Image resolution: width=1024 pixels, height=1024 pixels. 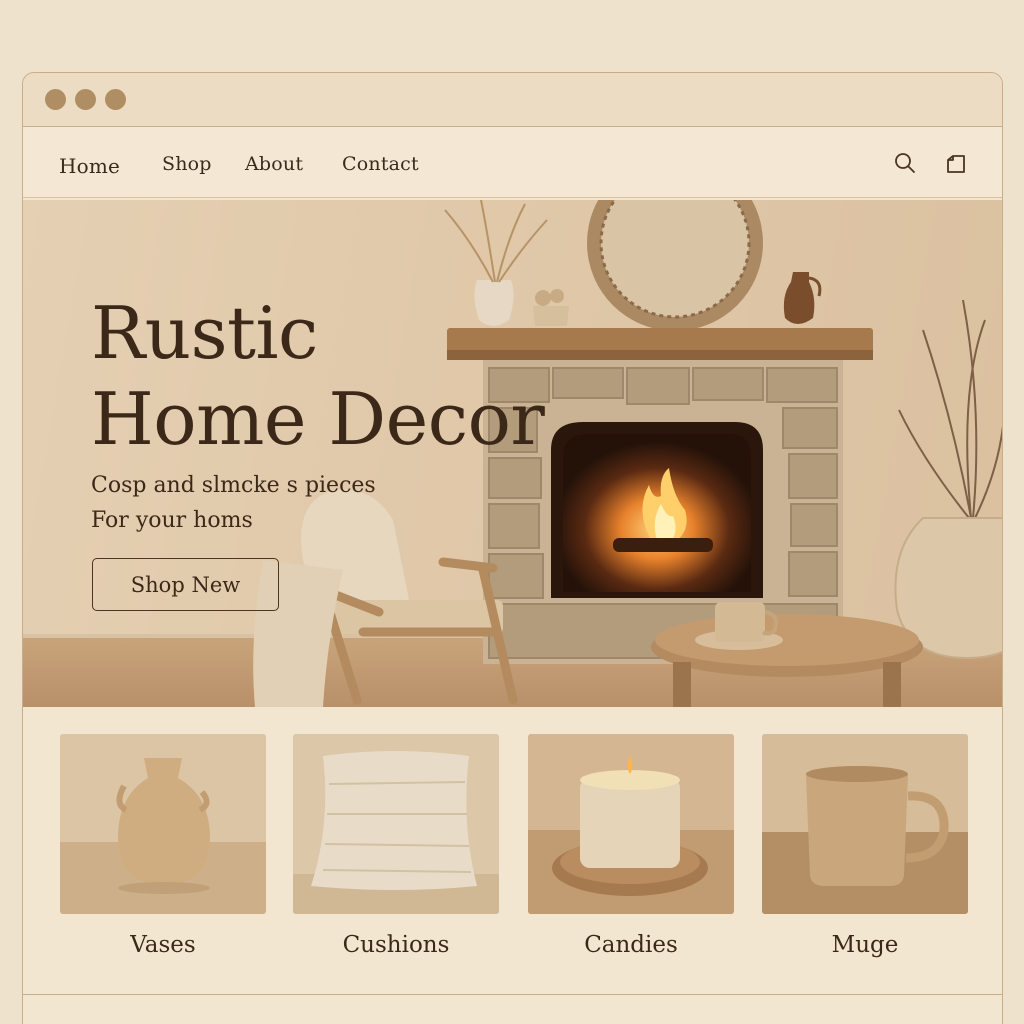 I want to click on hero-title-line-1: Rustic, so click(x=204, y=333).